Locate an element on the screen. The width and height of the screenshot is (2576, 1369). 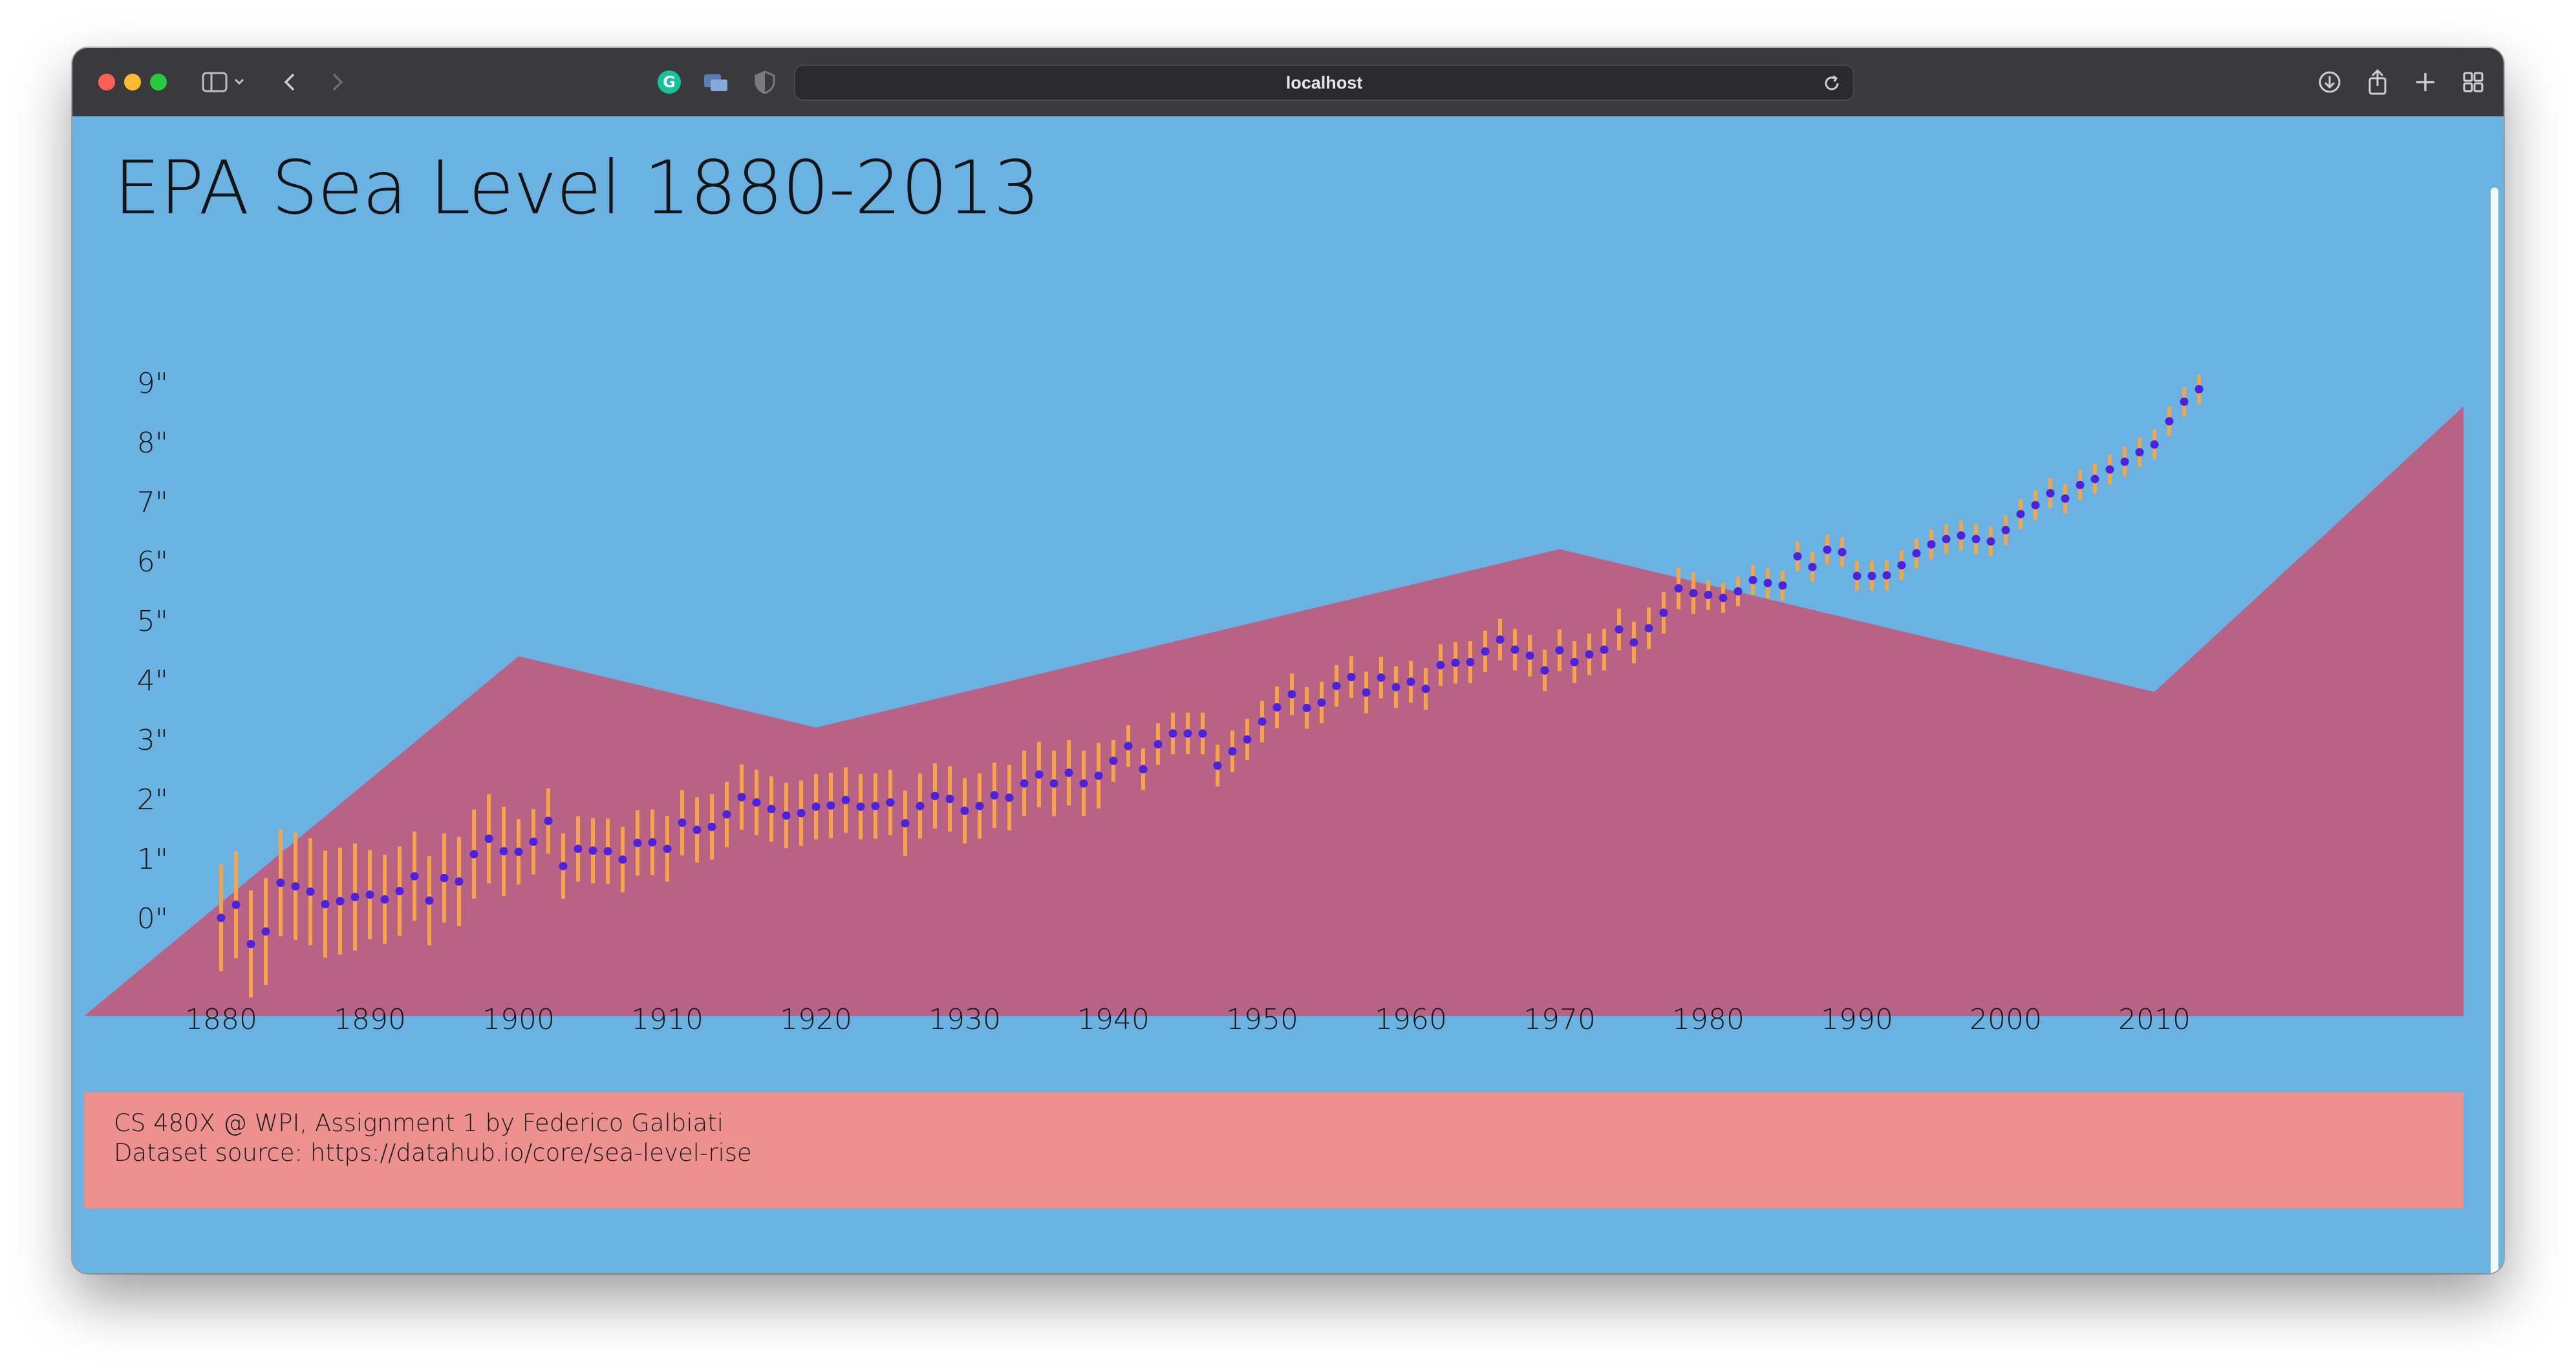
reload-icon is located at coordinates (1832, 84).